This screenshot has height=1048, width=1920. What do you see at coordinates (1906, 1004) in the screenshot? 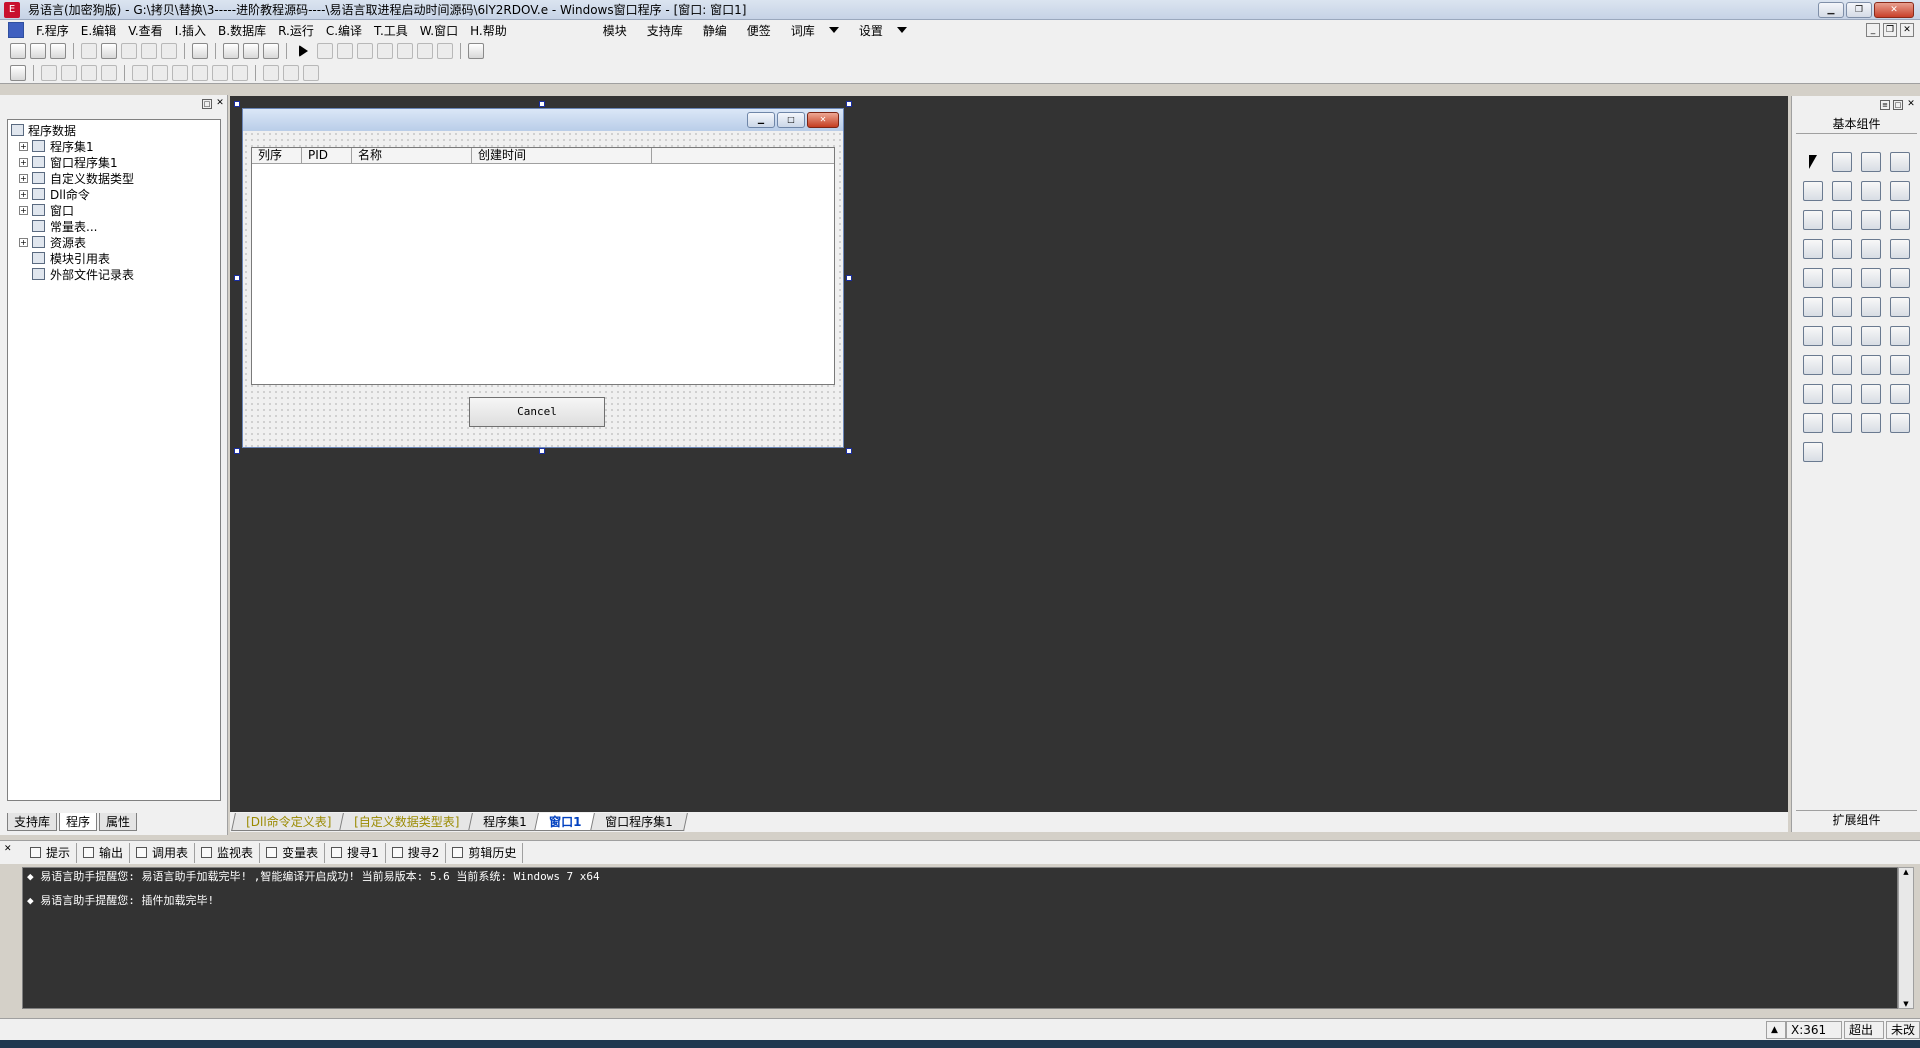
I see `scroll-down-icon: ▼` at bounding box center [1906, 1004].